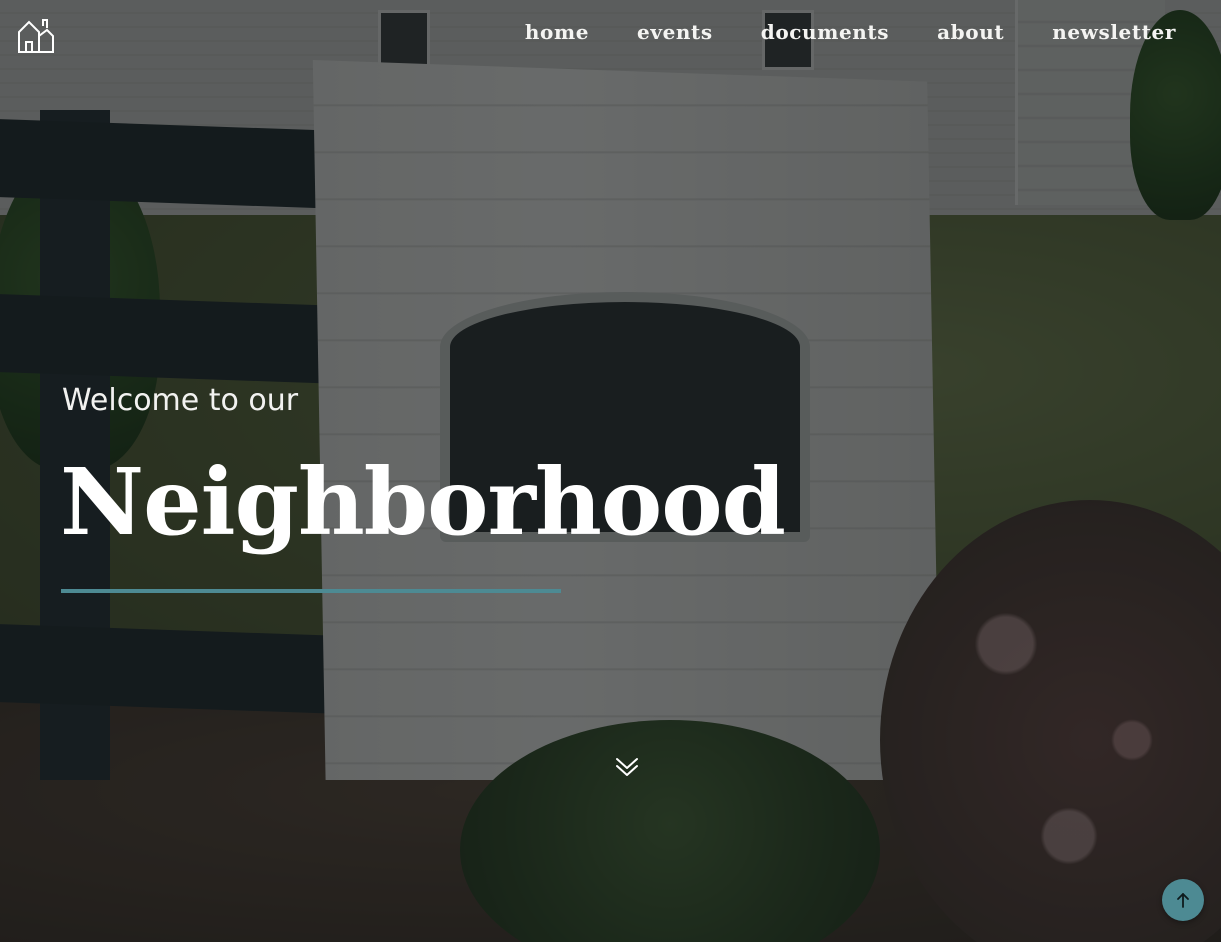 This screenshot has width=1221, height=942. I want to click on nav-link-about: about, so click(970, 32).